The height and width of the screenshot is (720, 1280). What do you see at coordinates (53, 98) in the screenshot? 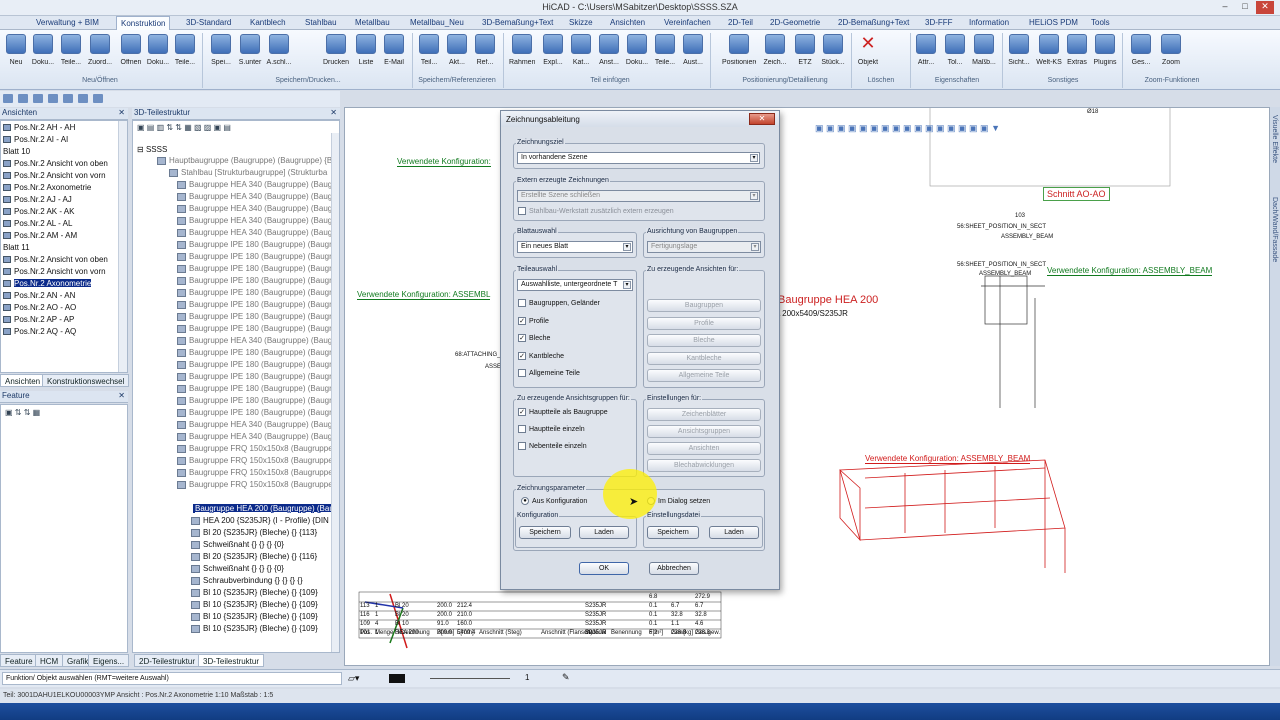
I see `redo-icon` at bounding box center [53, 98].